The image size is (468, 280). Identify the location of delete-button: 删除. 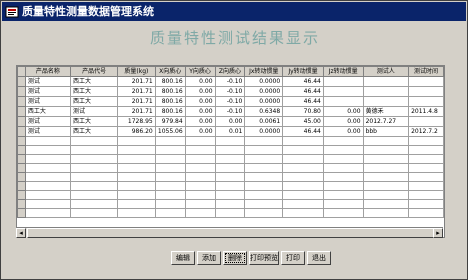
(235, 258).